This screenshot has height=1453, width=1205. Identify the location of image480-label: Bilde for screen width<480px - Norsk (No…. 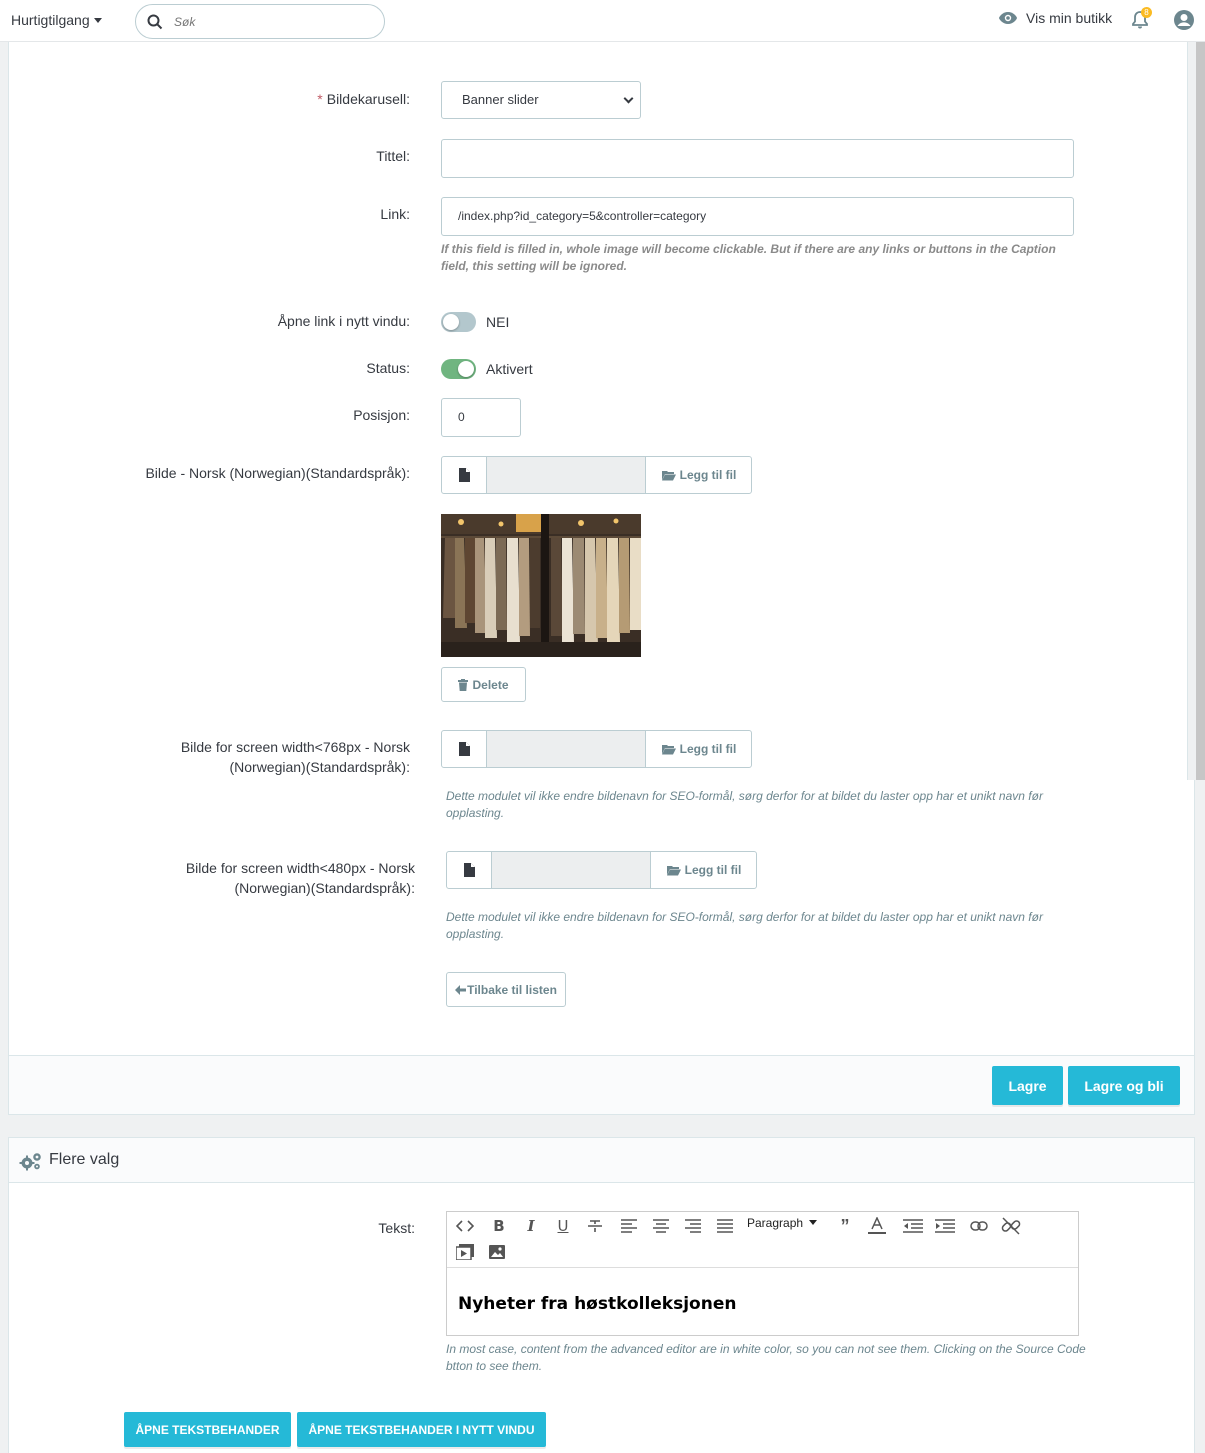
(260, 878).